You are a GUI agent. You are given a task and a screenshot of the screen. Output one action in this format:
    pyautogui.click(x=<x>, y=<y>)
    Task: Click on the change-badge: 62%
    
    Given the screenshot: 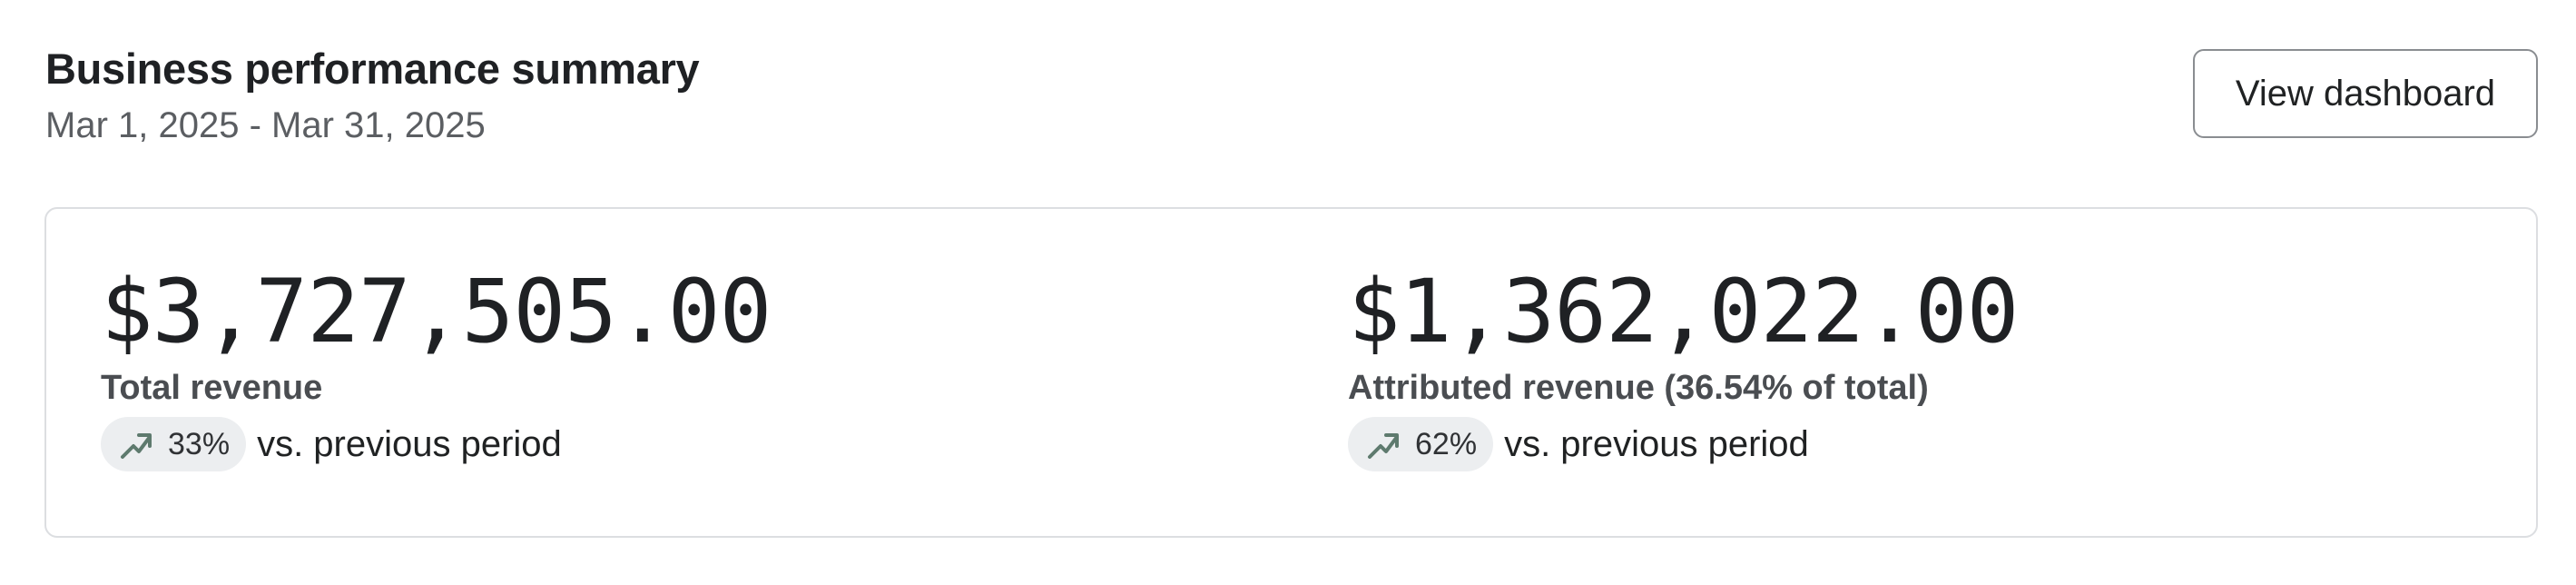 What is the action you would take?
    pyautogui.click(x=1421, y=444)
    